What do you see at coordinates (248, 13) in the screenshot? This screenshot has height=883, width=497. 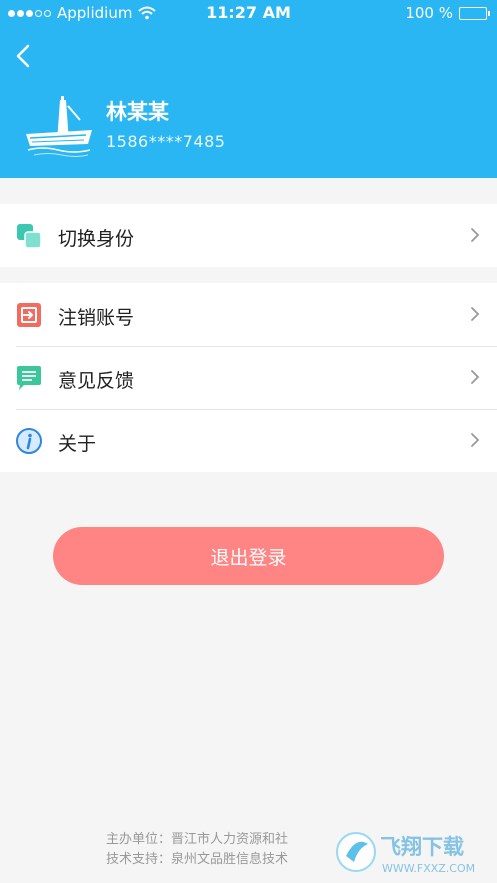 I see `status-bar: Applidium 11:27 AM 100 %` at bounding box center [248, 13].